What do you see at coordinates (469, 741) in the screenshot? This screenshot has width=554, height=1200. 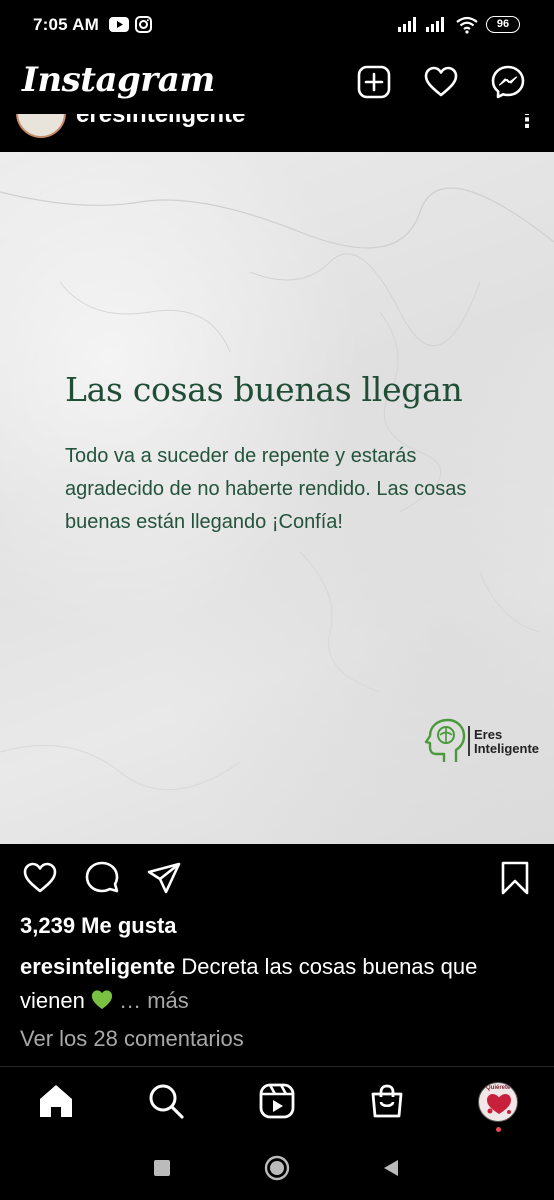 I see `brand-divider` at bounding box center [469, 741].